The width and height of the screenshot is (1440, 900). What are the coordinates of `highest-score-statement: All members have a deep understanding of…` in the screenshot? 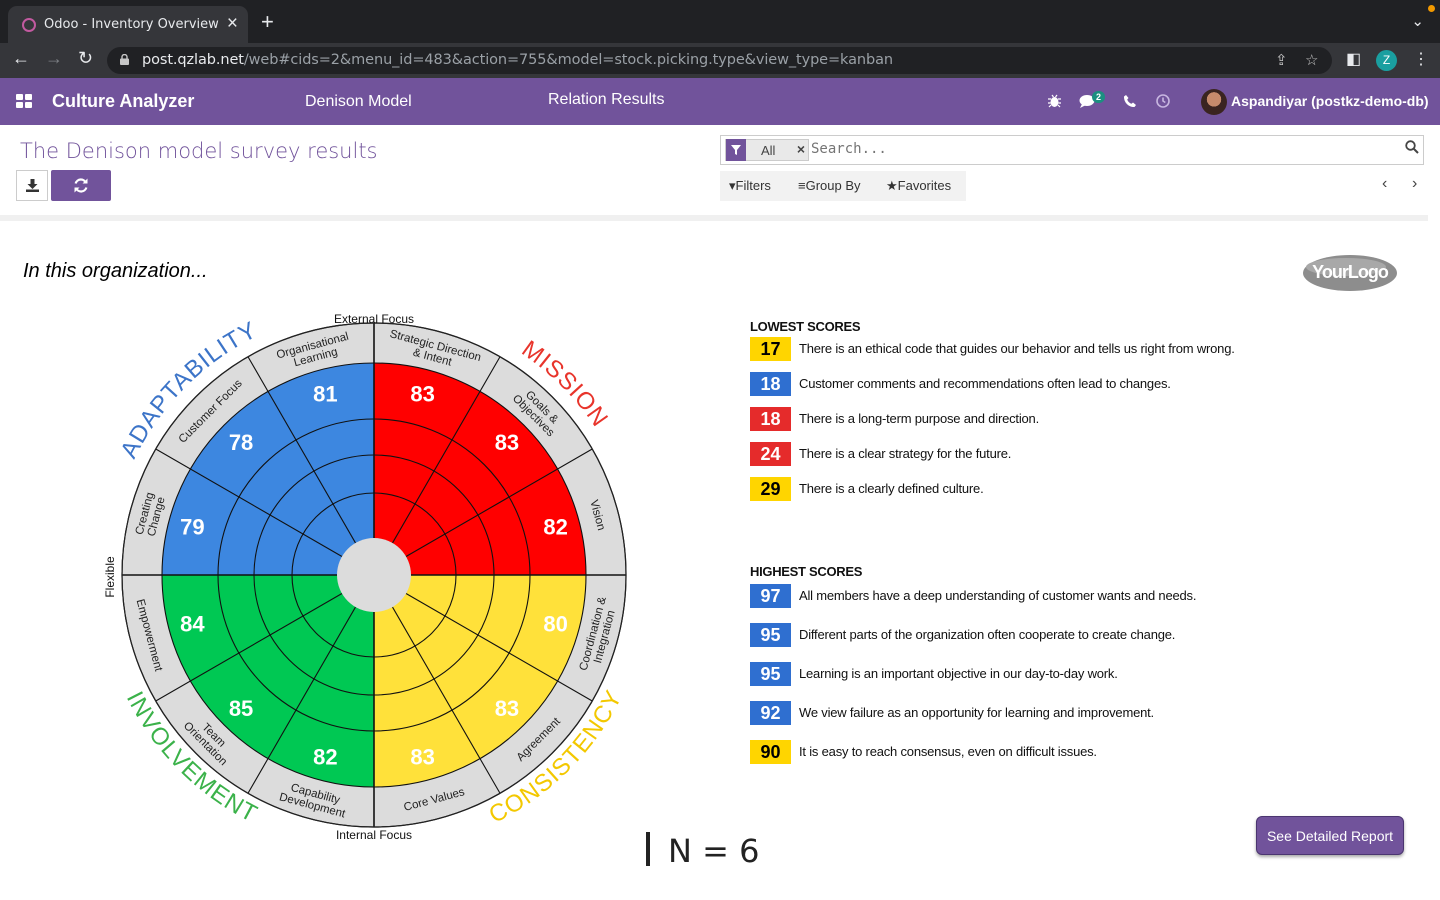 It's located at (998, 595).